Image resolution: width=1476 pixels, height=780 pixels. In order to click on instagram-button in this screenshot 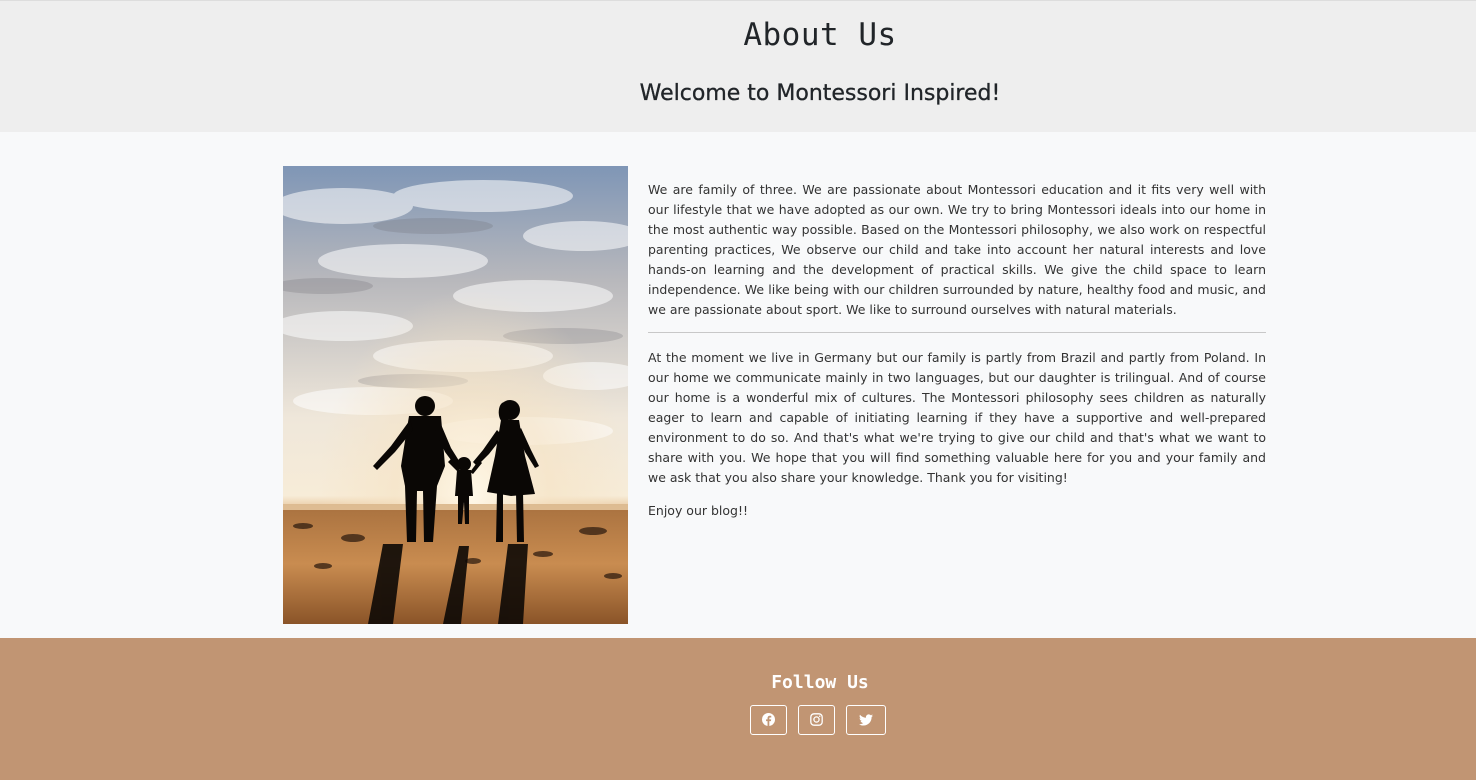, I will do `click(816, 720)`.